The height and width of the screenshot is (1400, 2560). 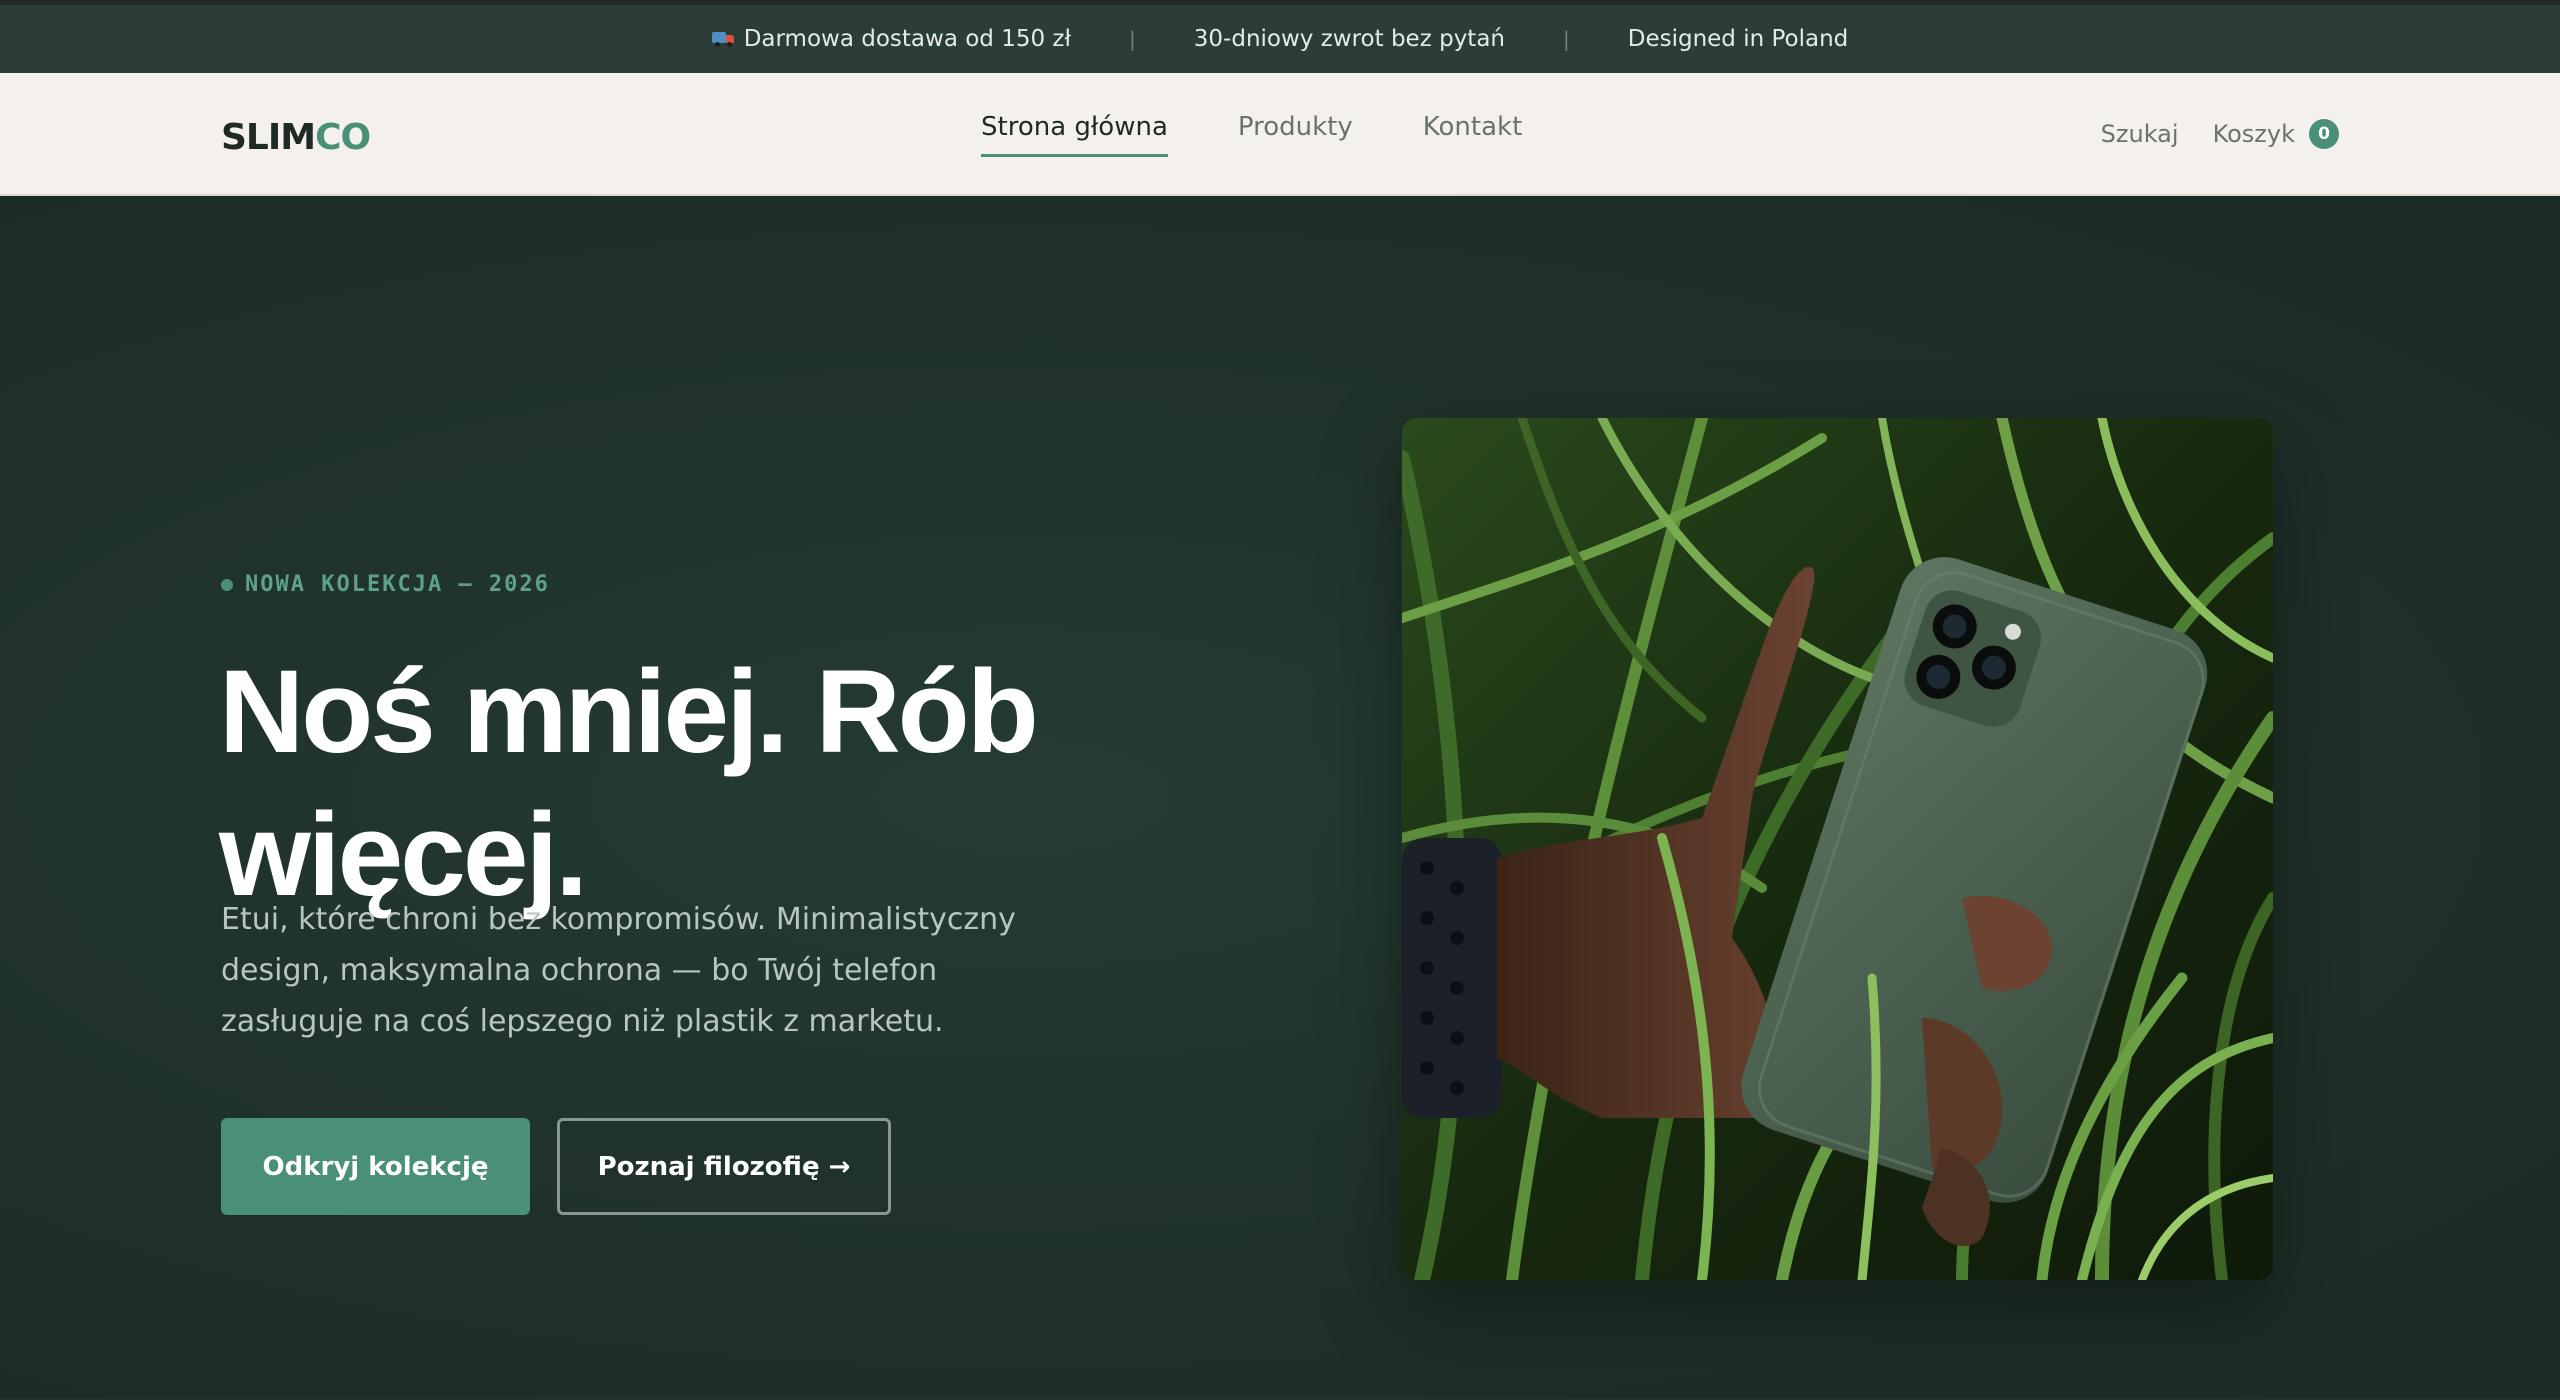 I want to click on nav-menu: Strona główna Produkty Kontakt, so click(x=1251, y=133).